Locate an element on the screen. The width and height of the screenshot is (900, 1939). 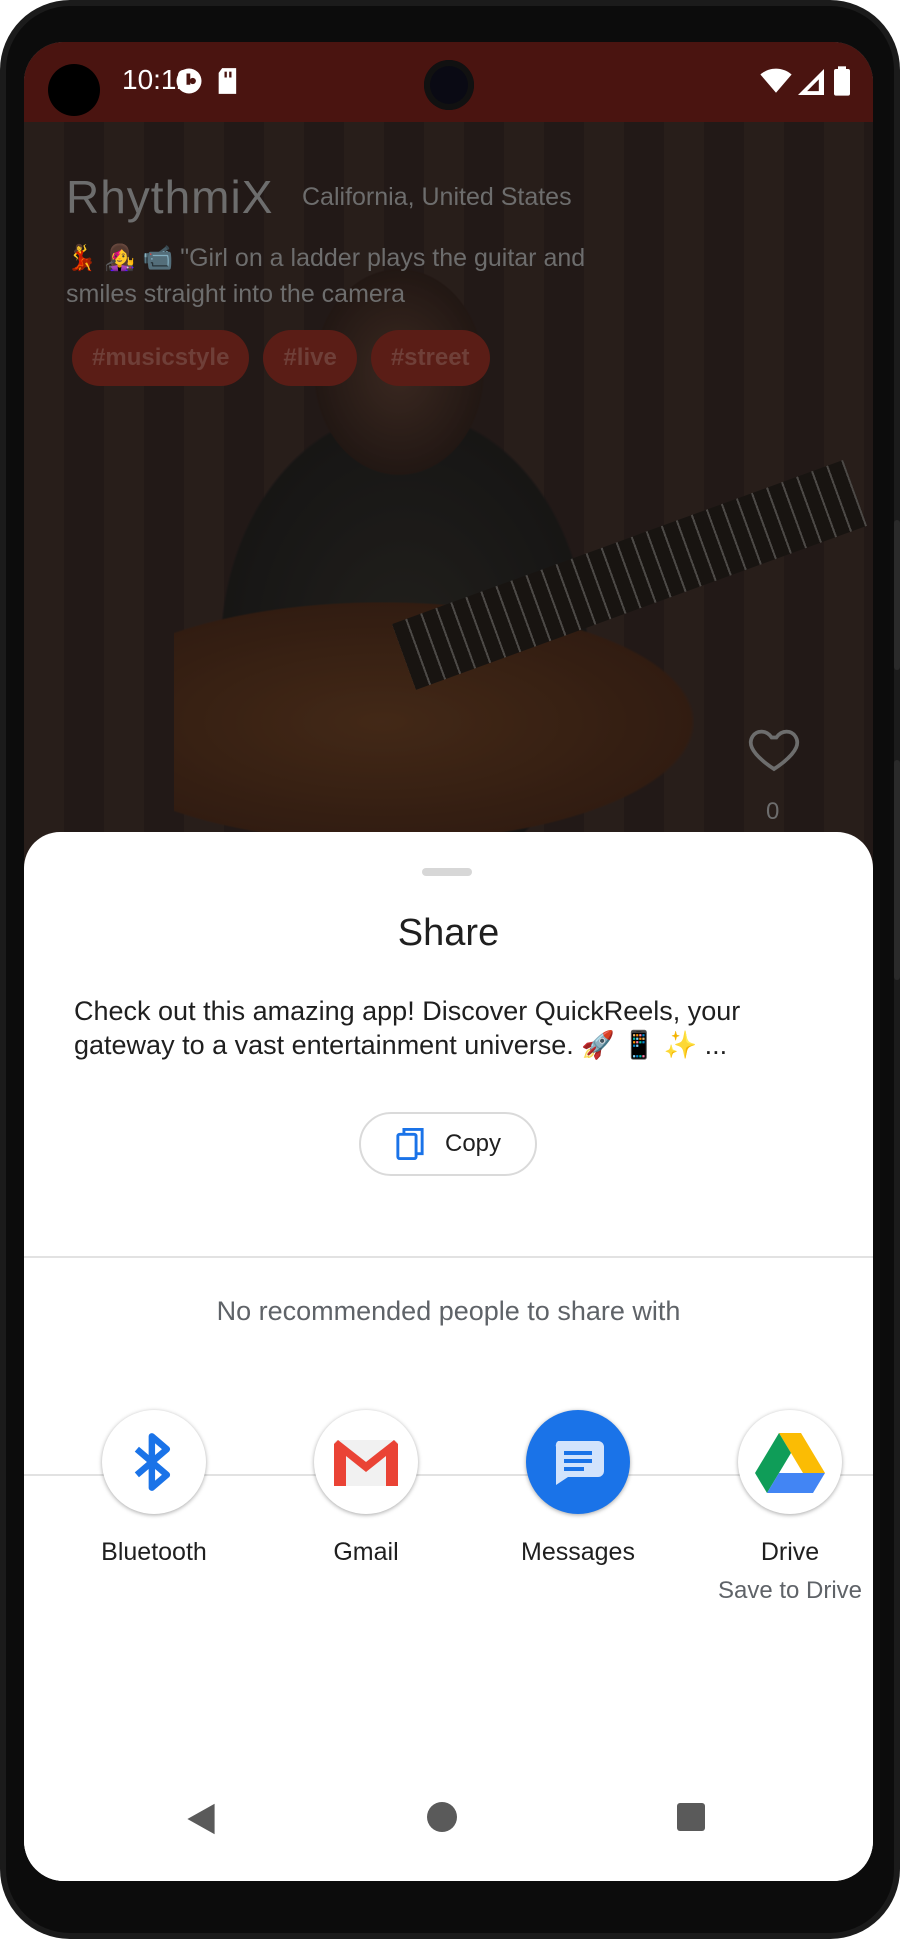
share-target-messages: Messages is located at coordinates (578, 1488).